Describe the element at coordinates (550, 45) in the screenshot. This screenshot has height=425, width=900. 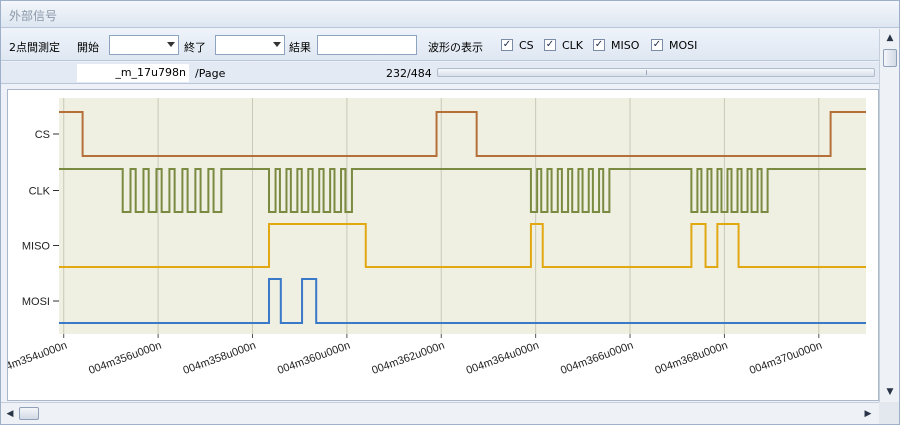
I see `clk-checkbox: ✓` at that location.